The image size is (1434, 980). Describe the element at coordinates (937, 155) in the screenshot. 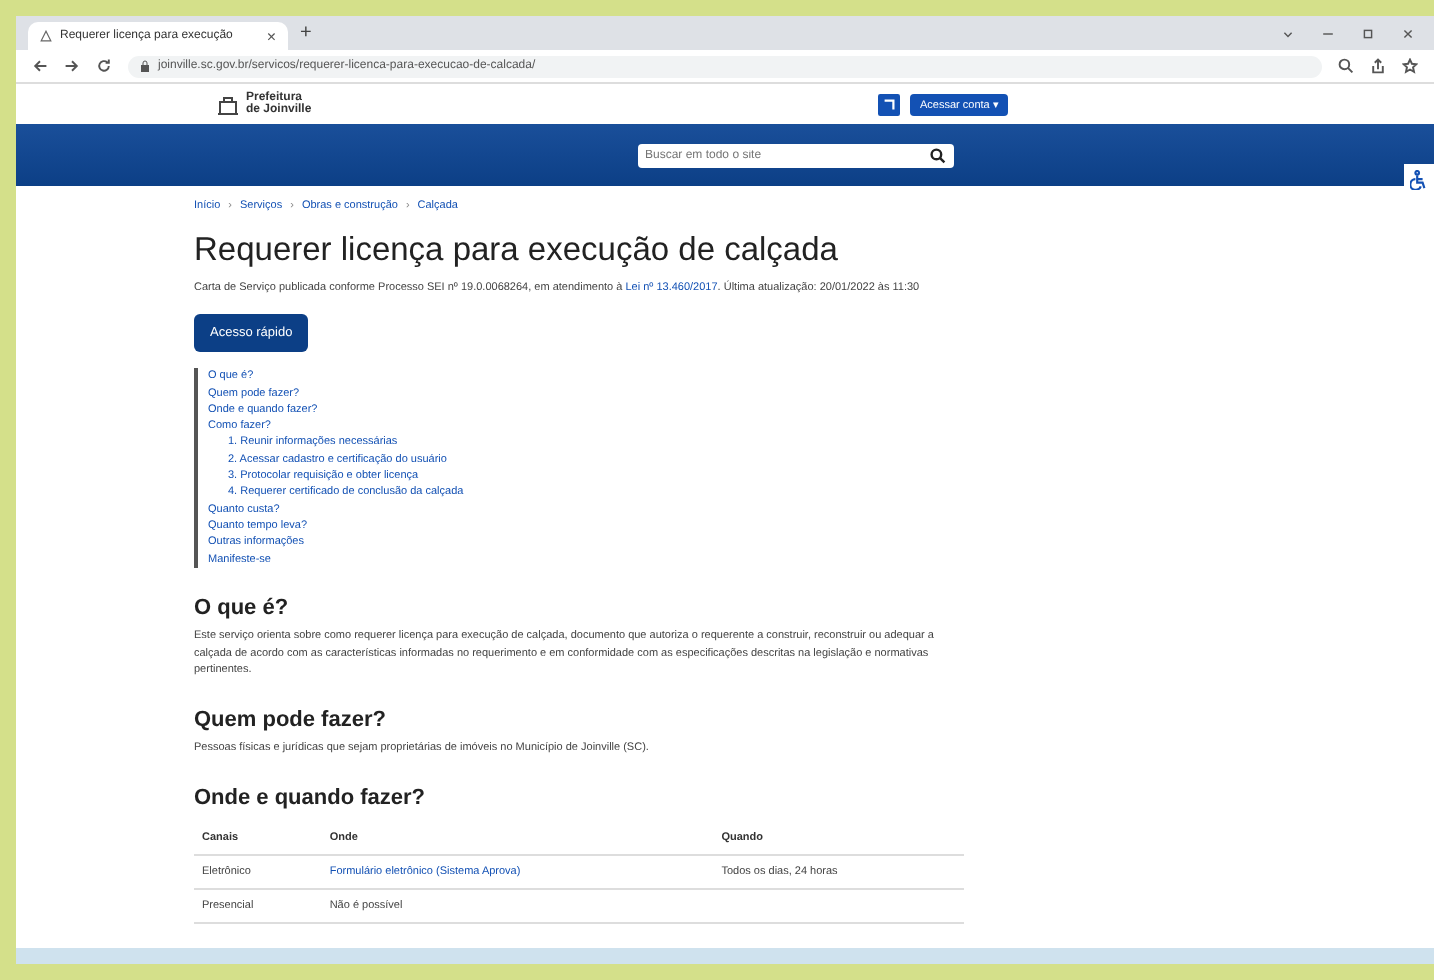

I see `search-icon` at that location.